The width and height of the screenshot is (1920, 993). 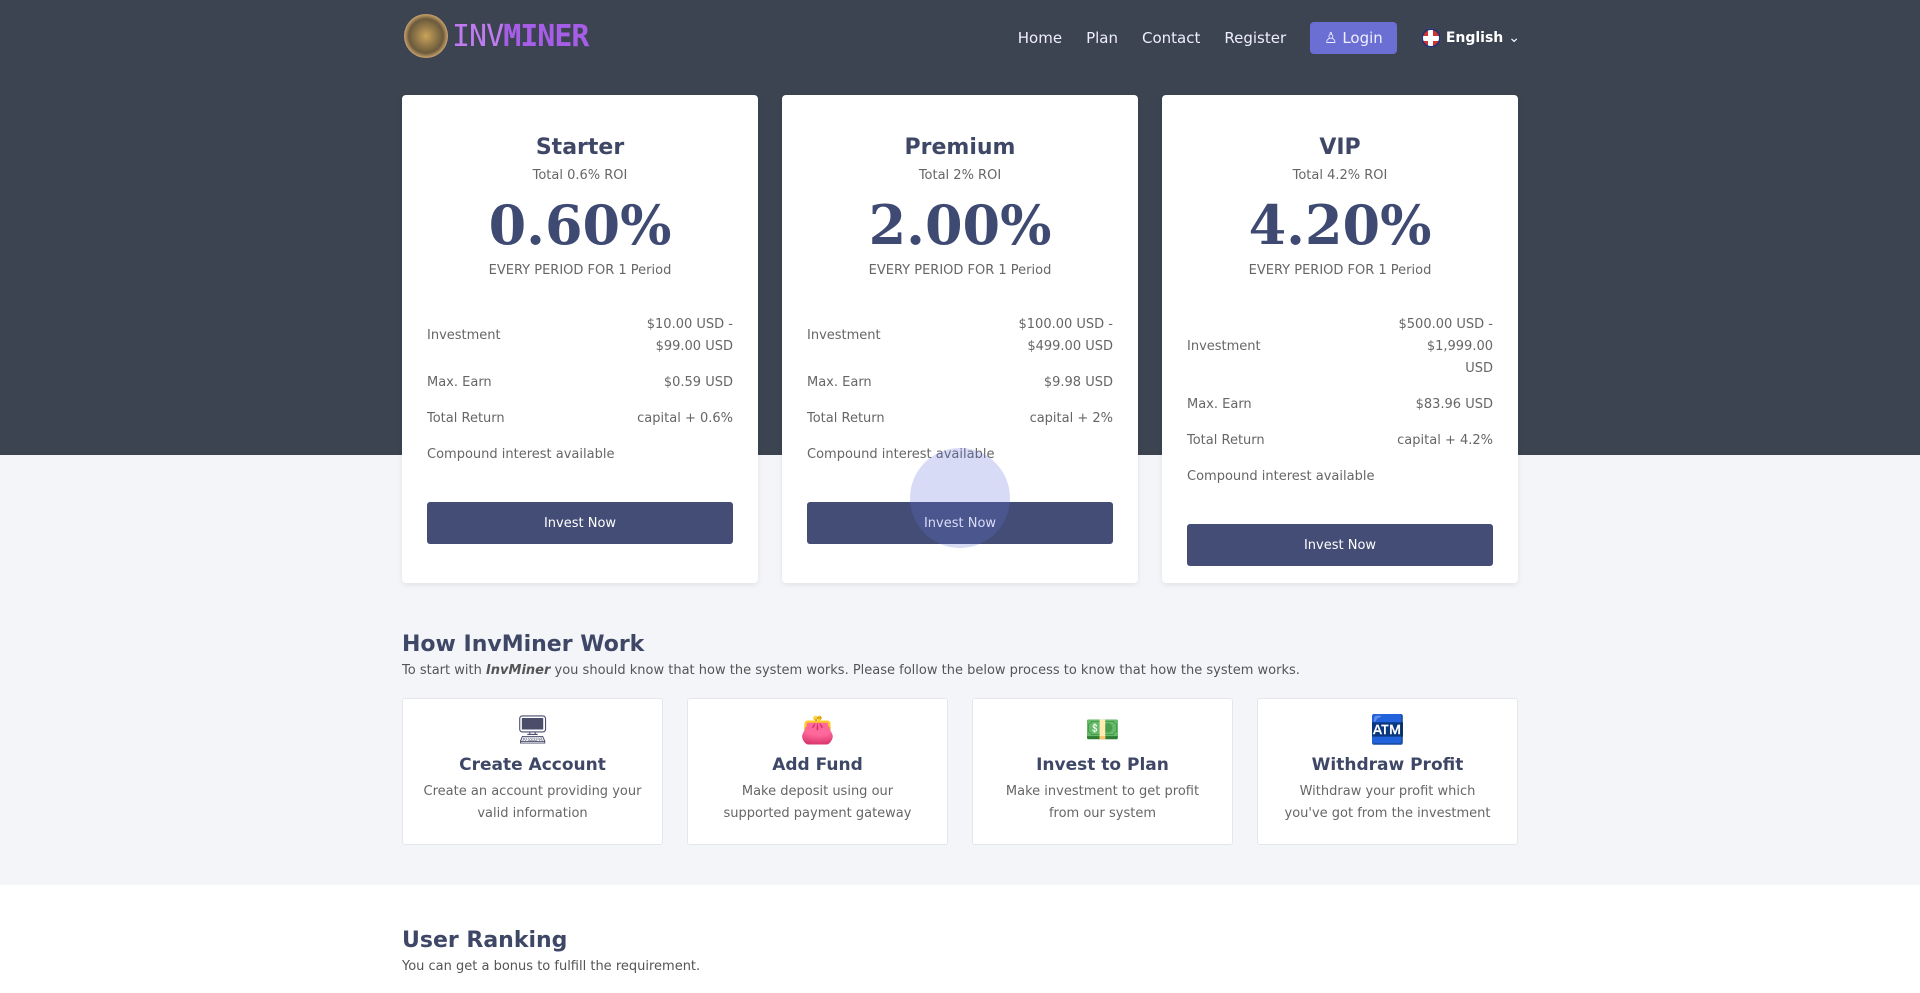 I want to click on money-chart-icon: 💵, so click(x=1102, y=729).